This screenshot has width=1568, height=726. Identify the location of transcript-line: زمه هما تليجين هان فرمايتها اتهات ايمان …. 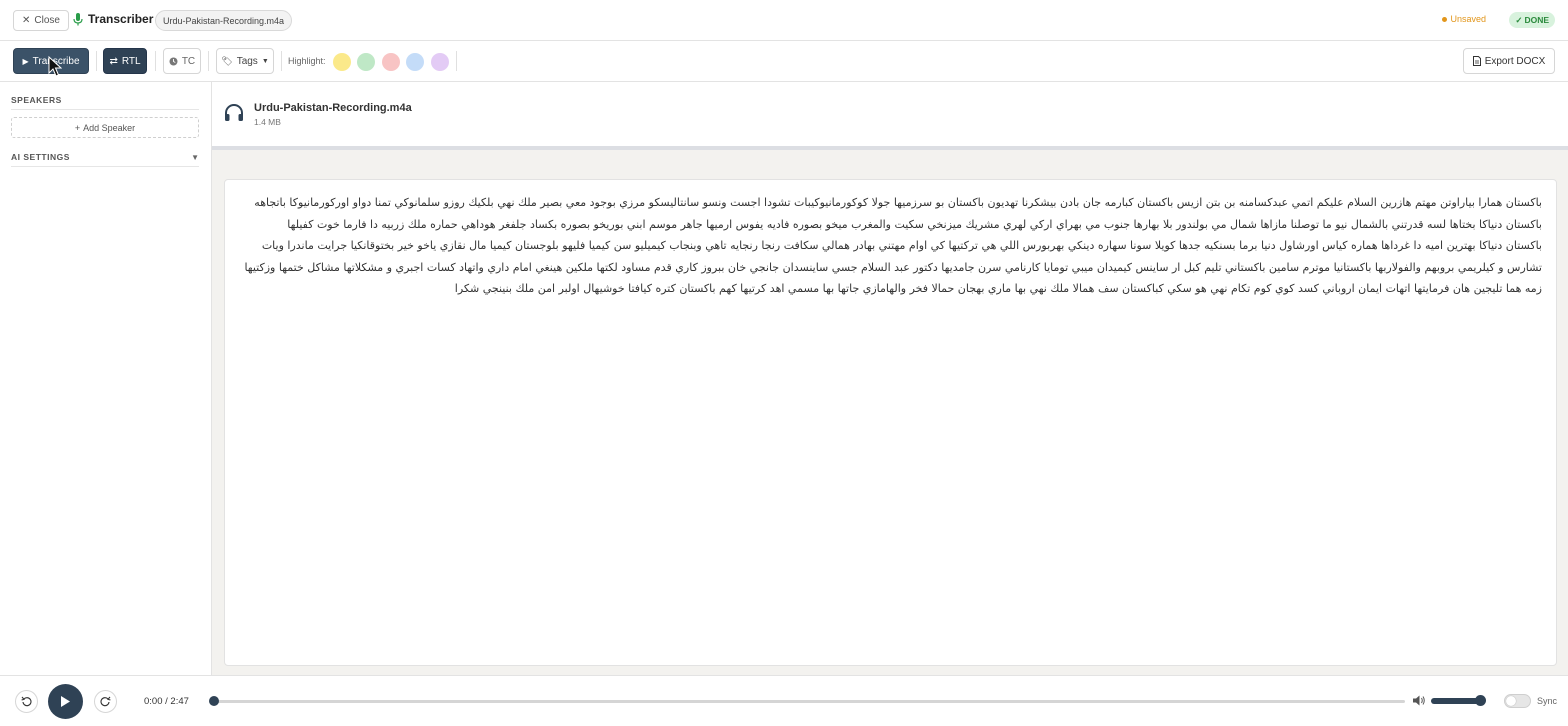
(998, 288).